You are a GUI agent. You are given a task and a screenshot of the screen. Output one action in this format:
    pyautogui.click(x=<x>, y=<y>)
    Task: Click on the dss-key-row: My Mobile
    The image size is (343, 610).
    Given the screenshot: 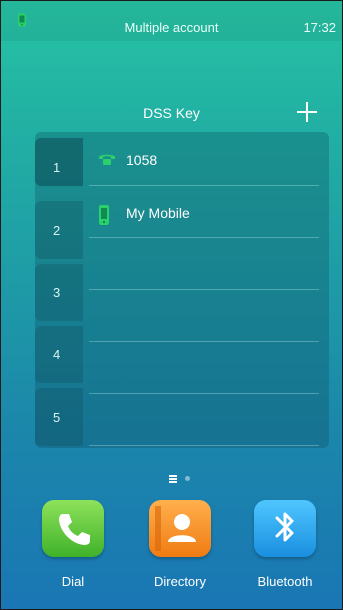 What is the action you would take?
    pyautogui.click(x=204, y=213)
    